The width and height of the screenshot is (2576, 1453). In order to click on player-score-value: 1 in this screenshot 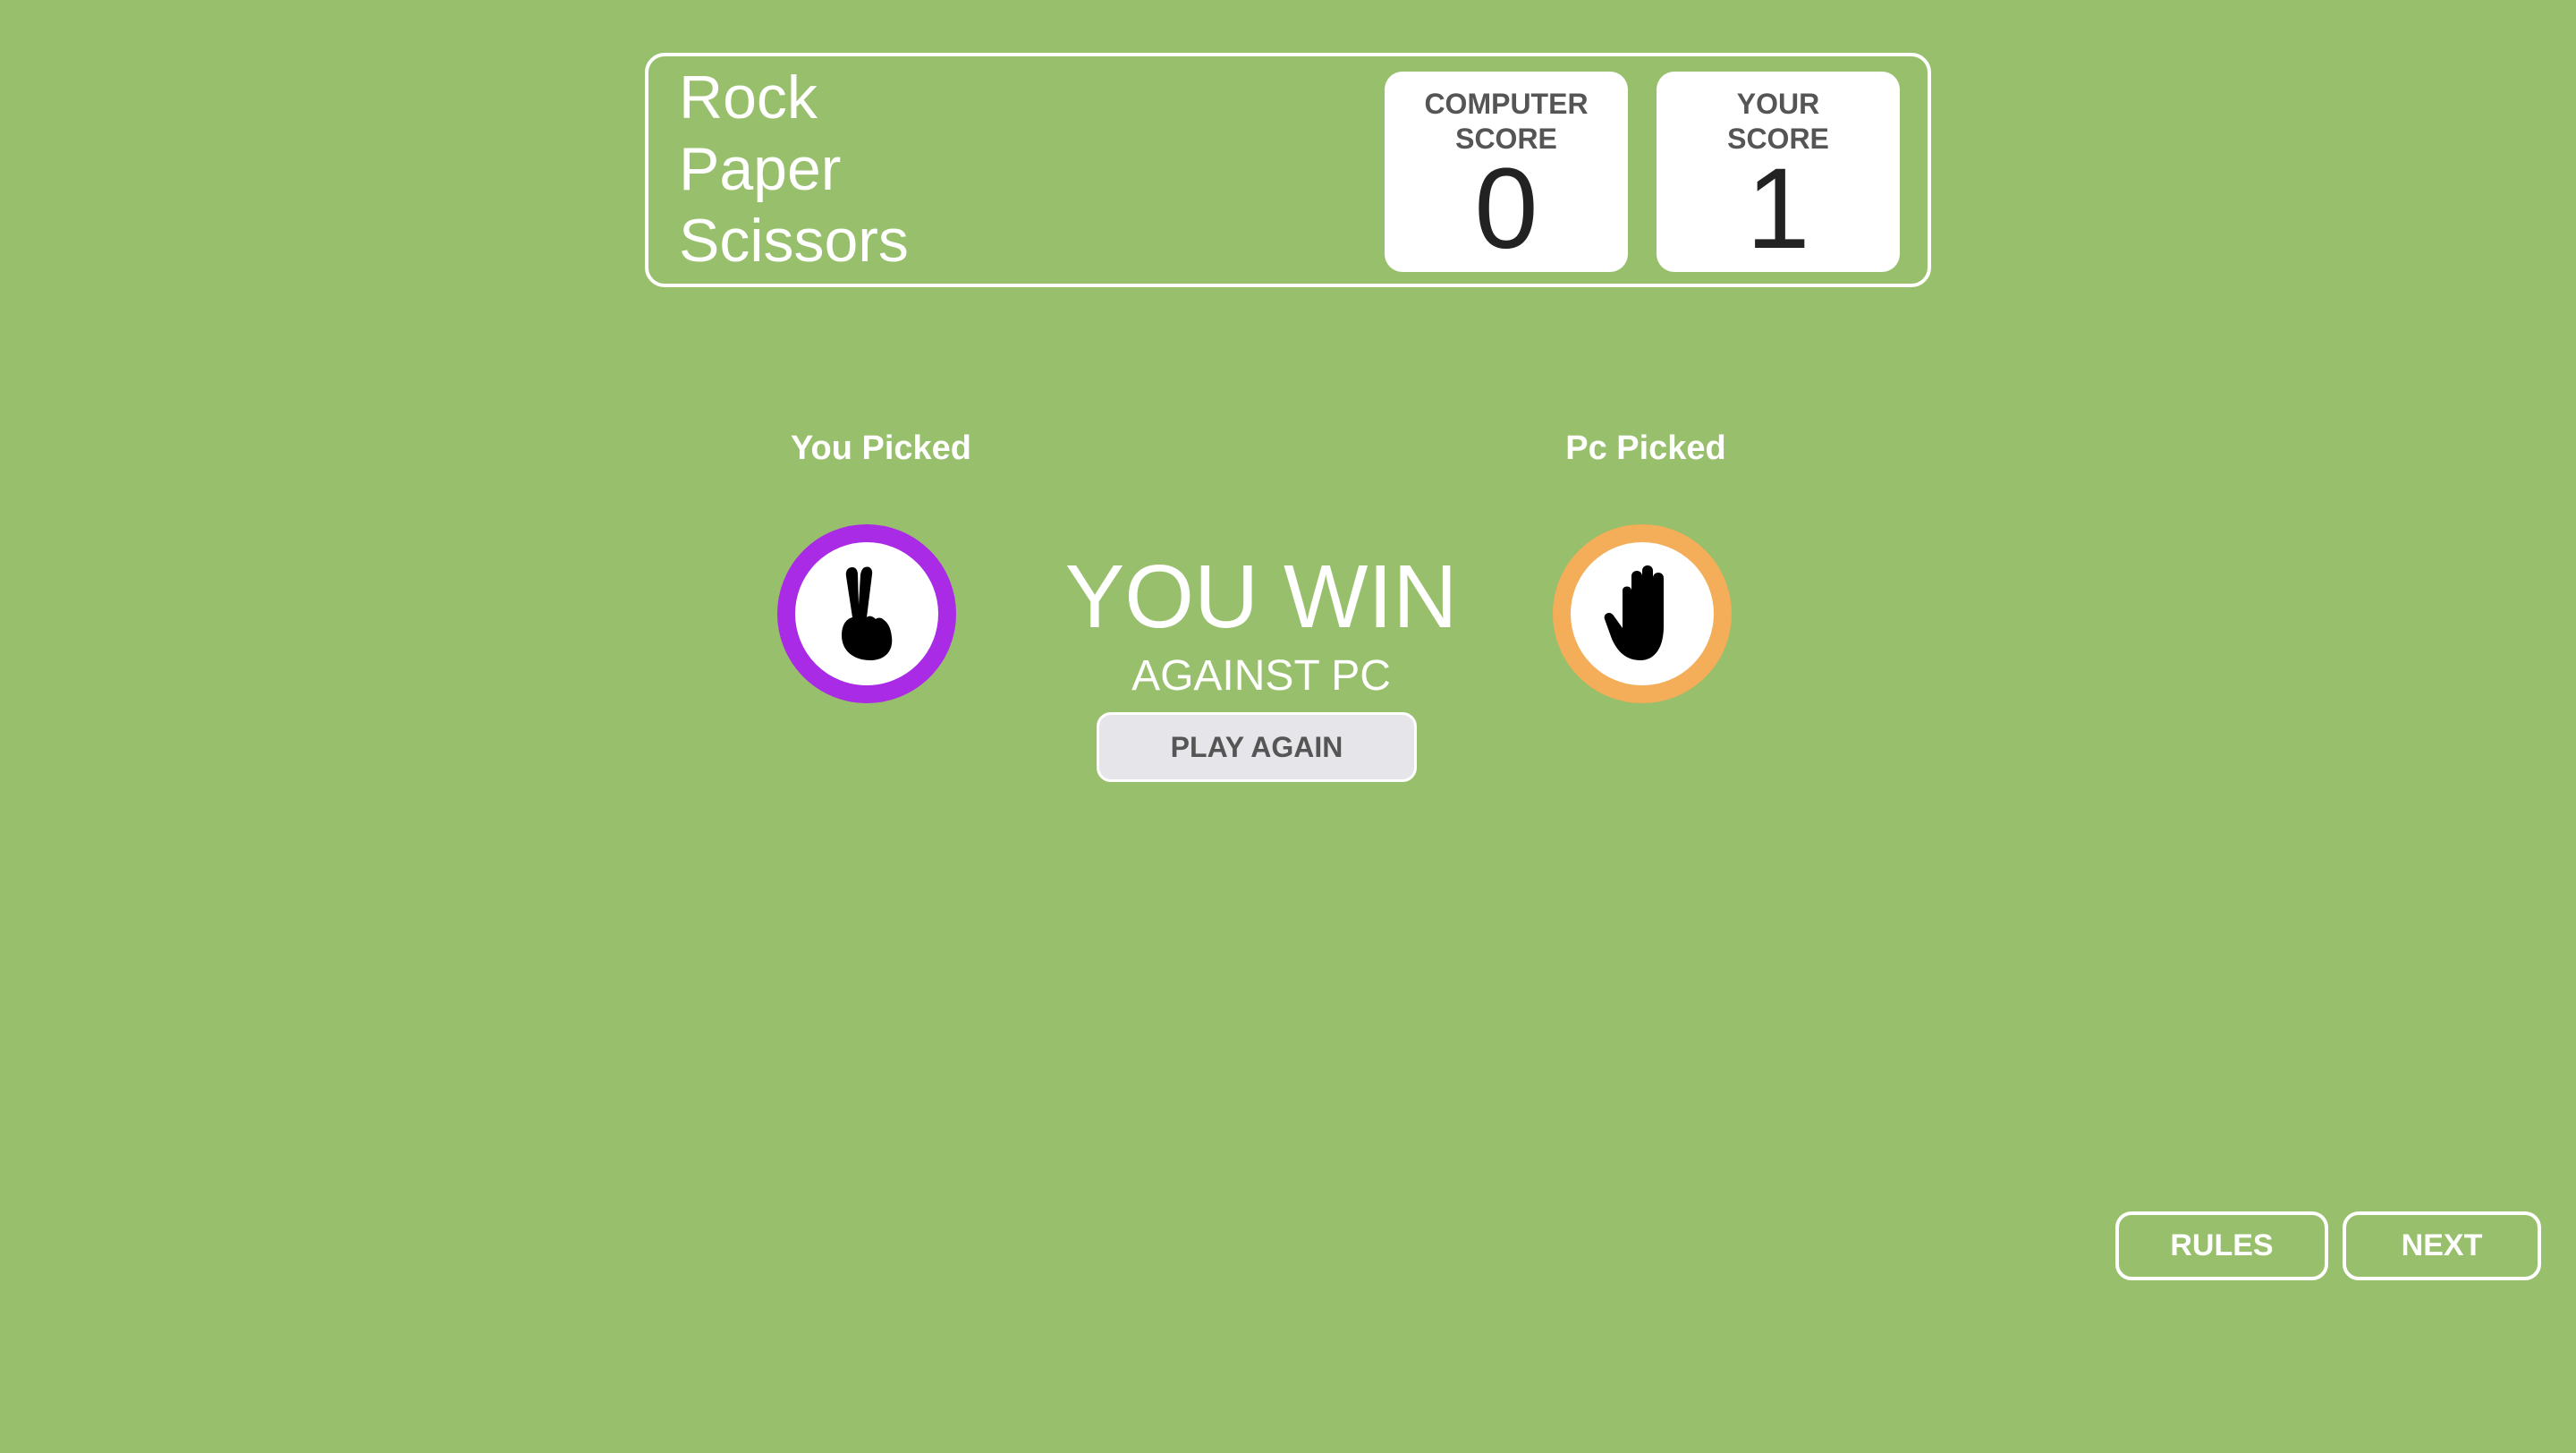, I will do `click(1778, 209)`.